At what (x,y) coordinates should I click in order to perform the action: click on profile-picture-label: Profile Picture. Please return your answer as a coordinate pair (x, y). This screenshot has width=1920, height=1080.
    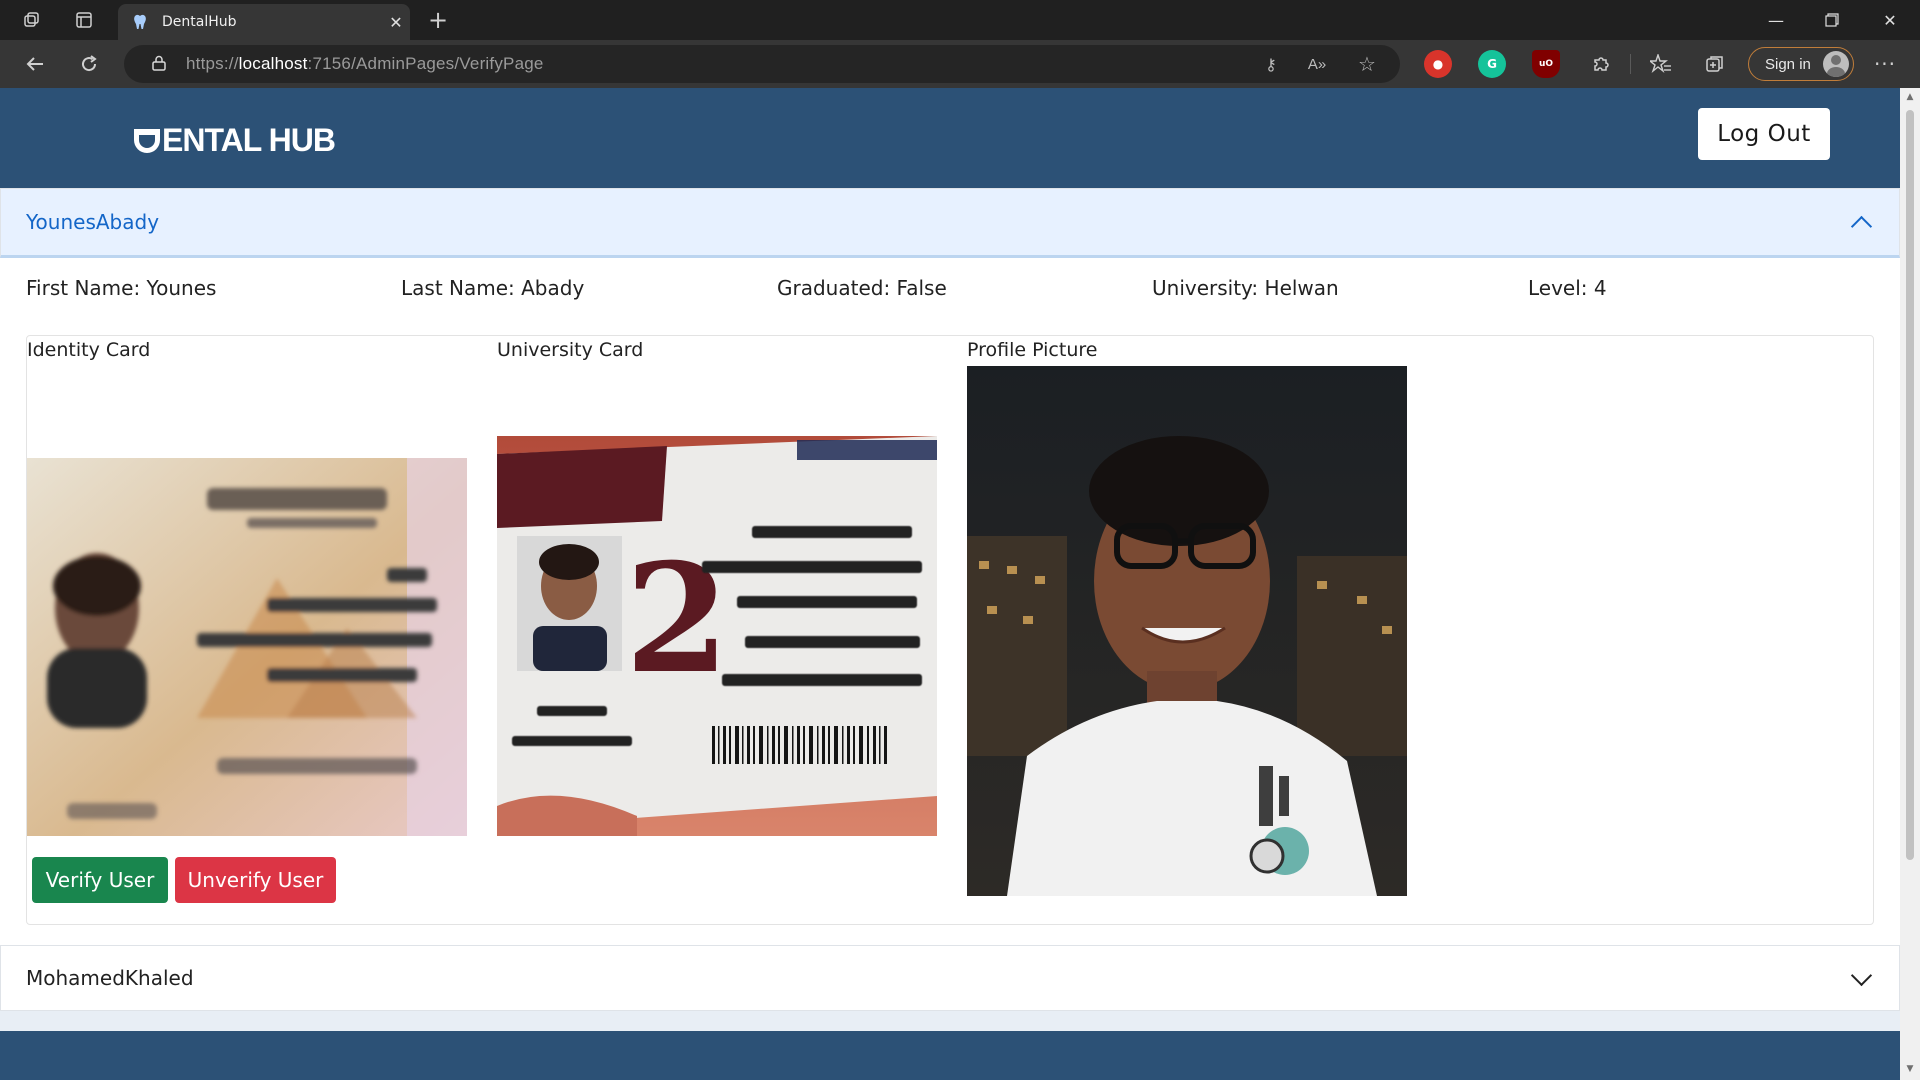
    Looking at the image, I should click on (1032, 350).